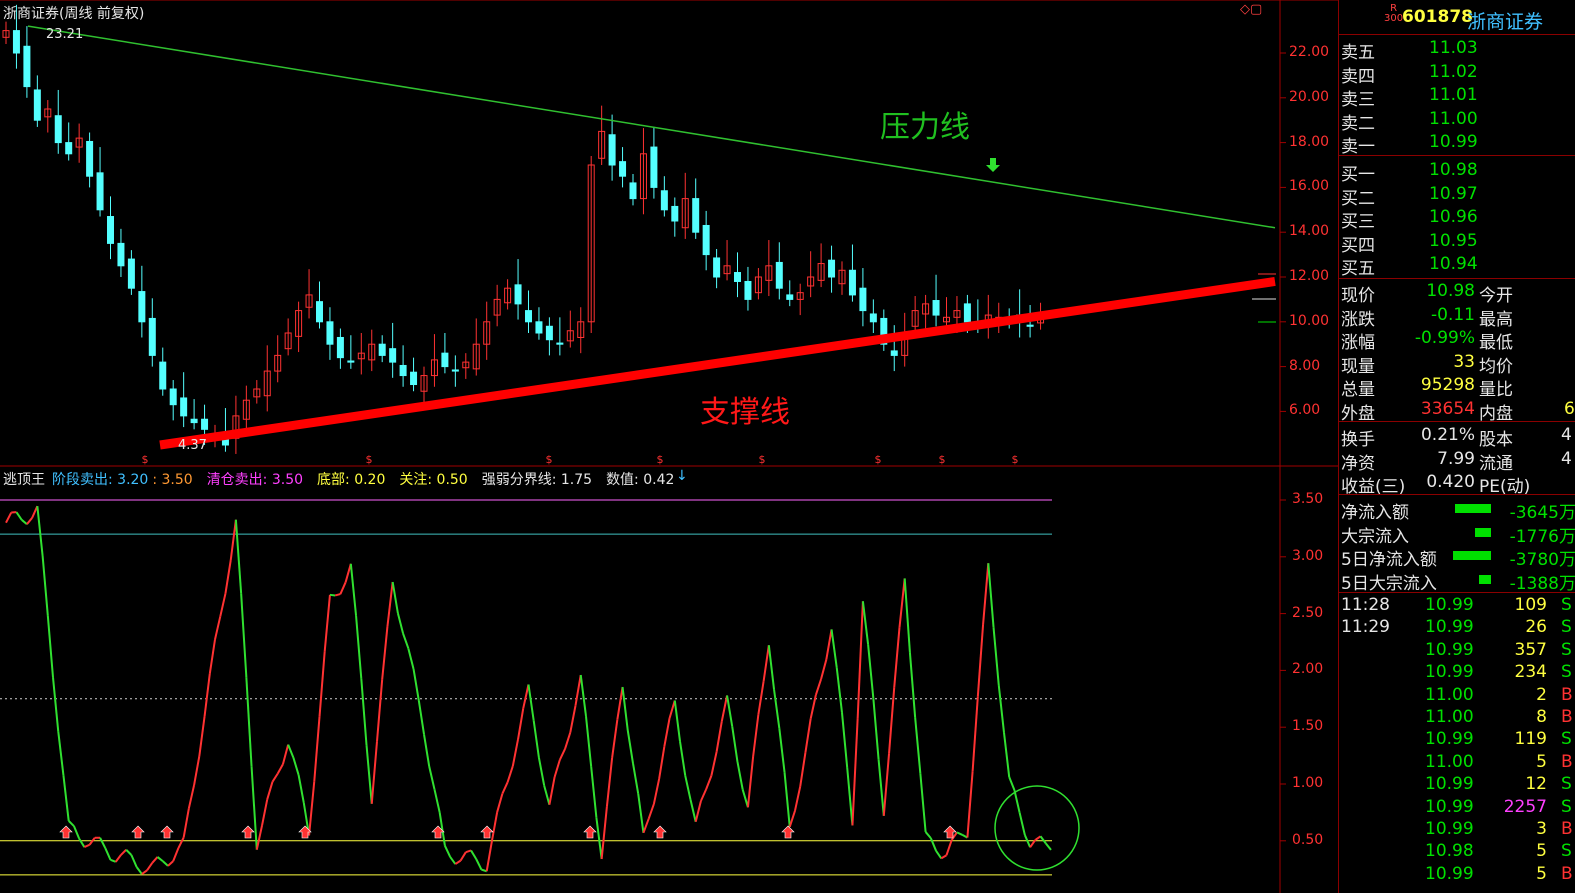 The width and height of the screenshot is (1575, 893). What do you see at coordinates (1358, 198) in the screenshot?
I see `bid-label: 买二` at bounding box center [1358, 198].